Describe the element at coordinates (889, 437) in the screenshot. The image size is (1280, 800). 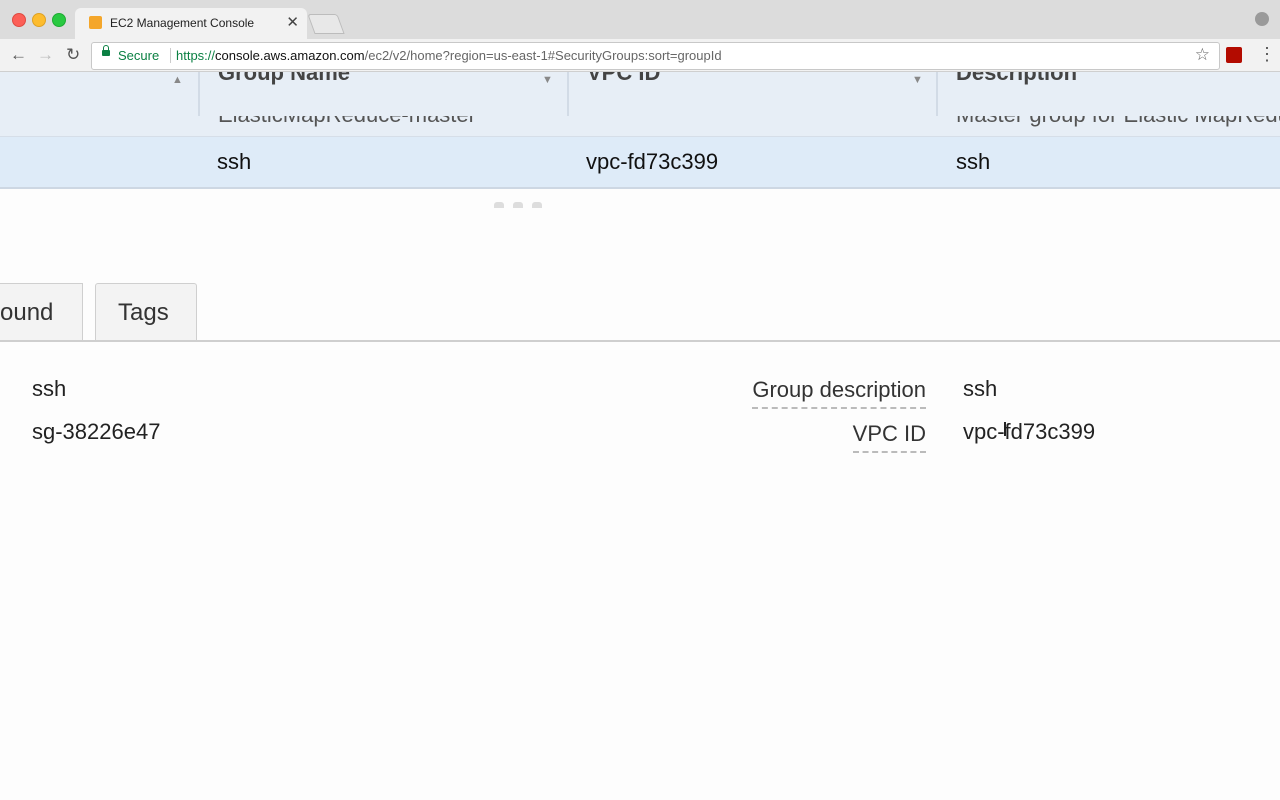
I see `vpc-id-label: VPC ID` at that location.